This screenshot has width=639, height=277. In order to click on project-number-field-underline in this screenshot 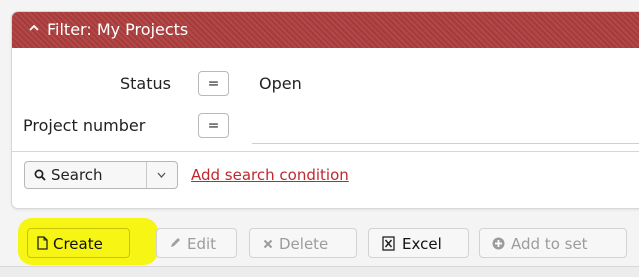, I will do `click(445, 143)`.